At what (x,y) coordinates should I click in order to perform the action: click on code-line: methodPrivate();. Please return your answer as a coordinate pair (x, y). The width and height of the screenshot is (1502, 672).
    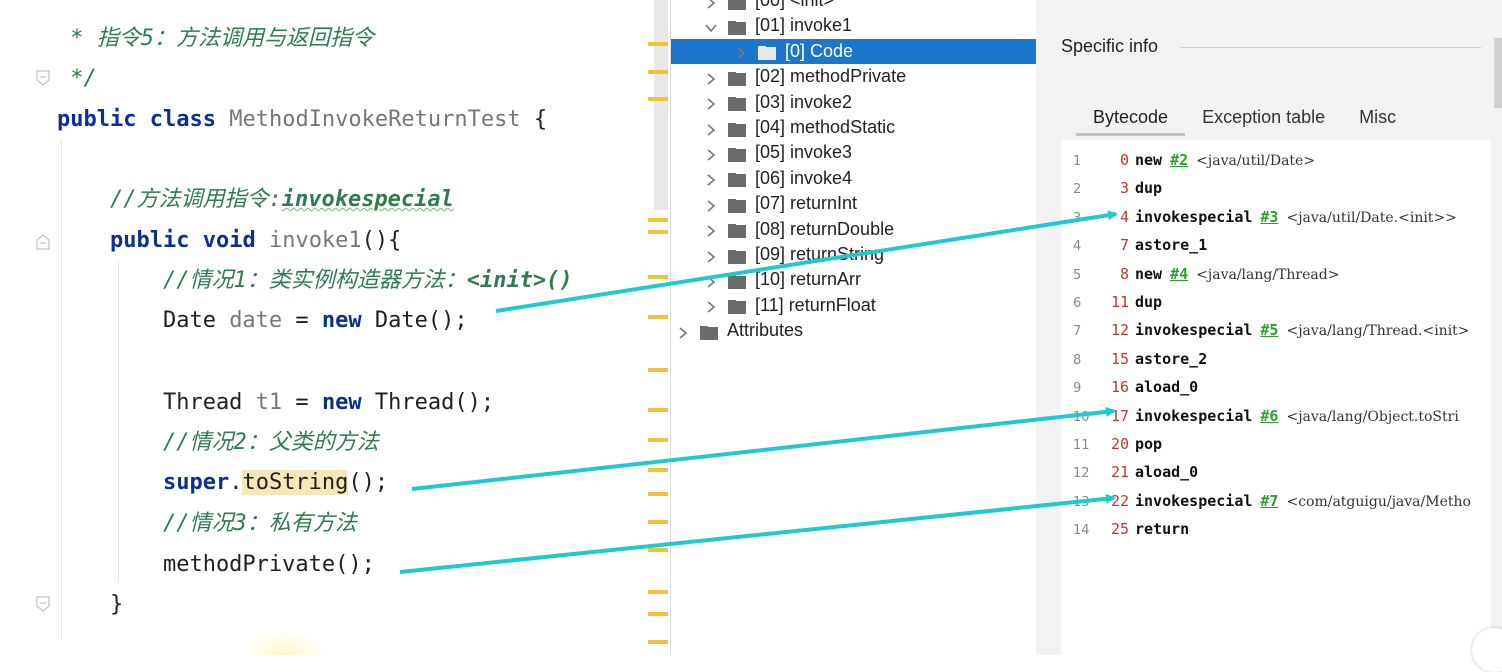
    Looking at the image, I should click on (216, 565).